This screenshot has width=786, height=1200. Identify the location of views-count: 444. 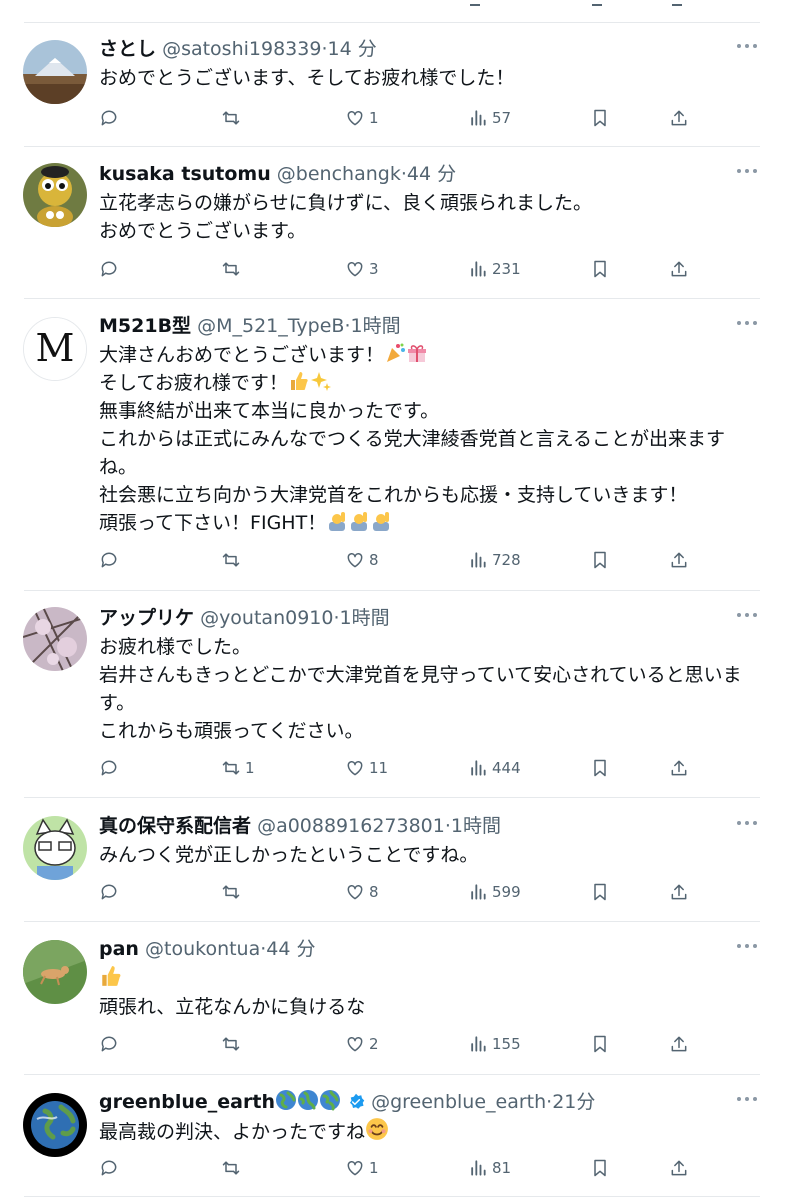
(506, 768).